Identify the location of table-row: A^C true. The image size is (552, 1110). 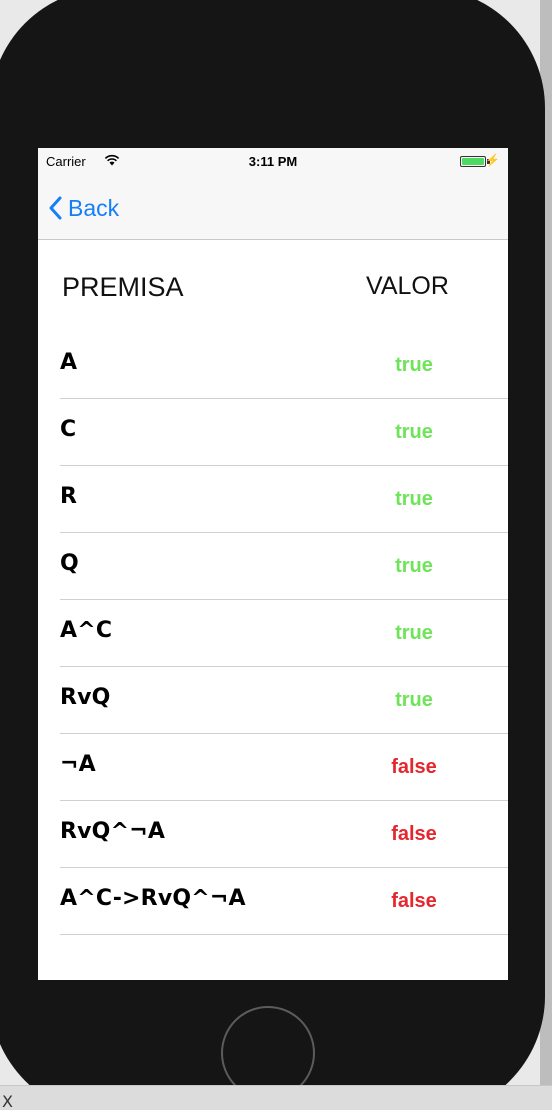
(284, 633).